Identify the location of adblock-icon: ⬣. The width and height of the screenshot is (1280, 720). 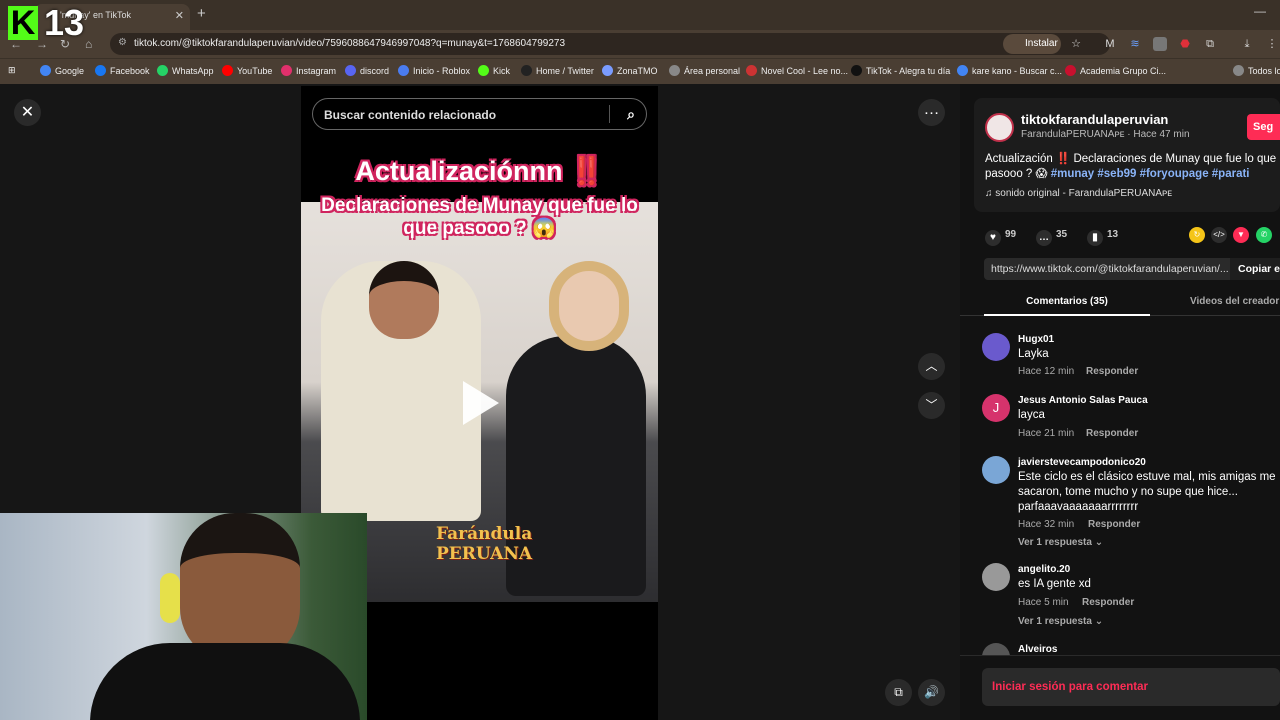
(1185, 44).